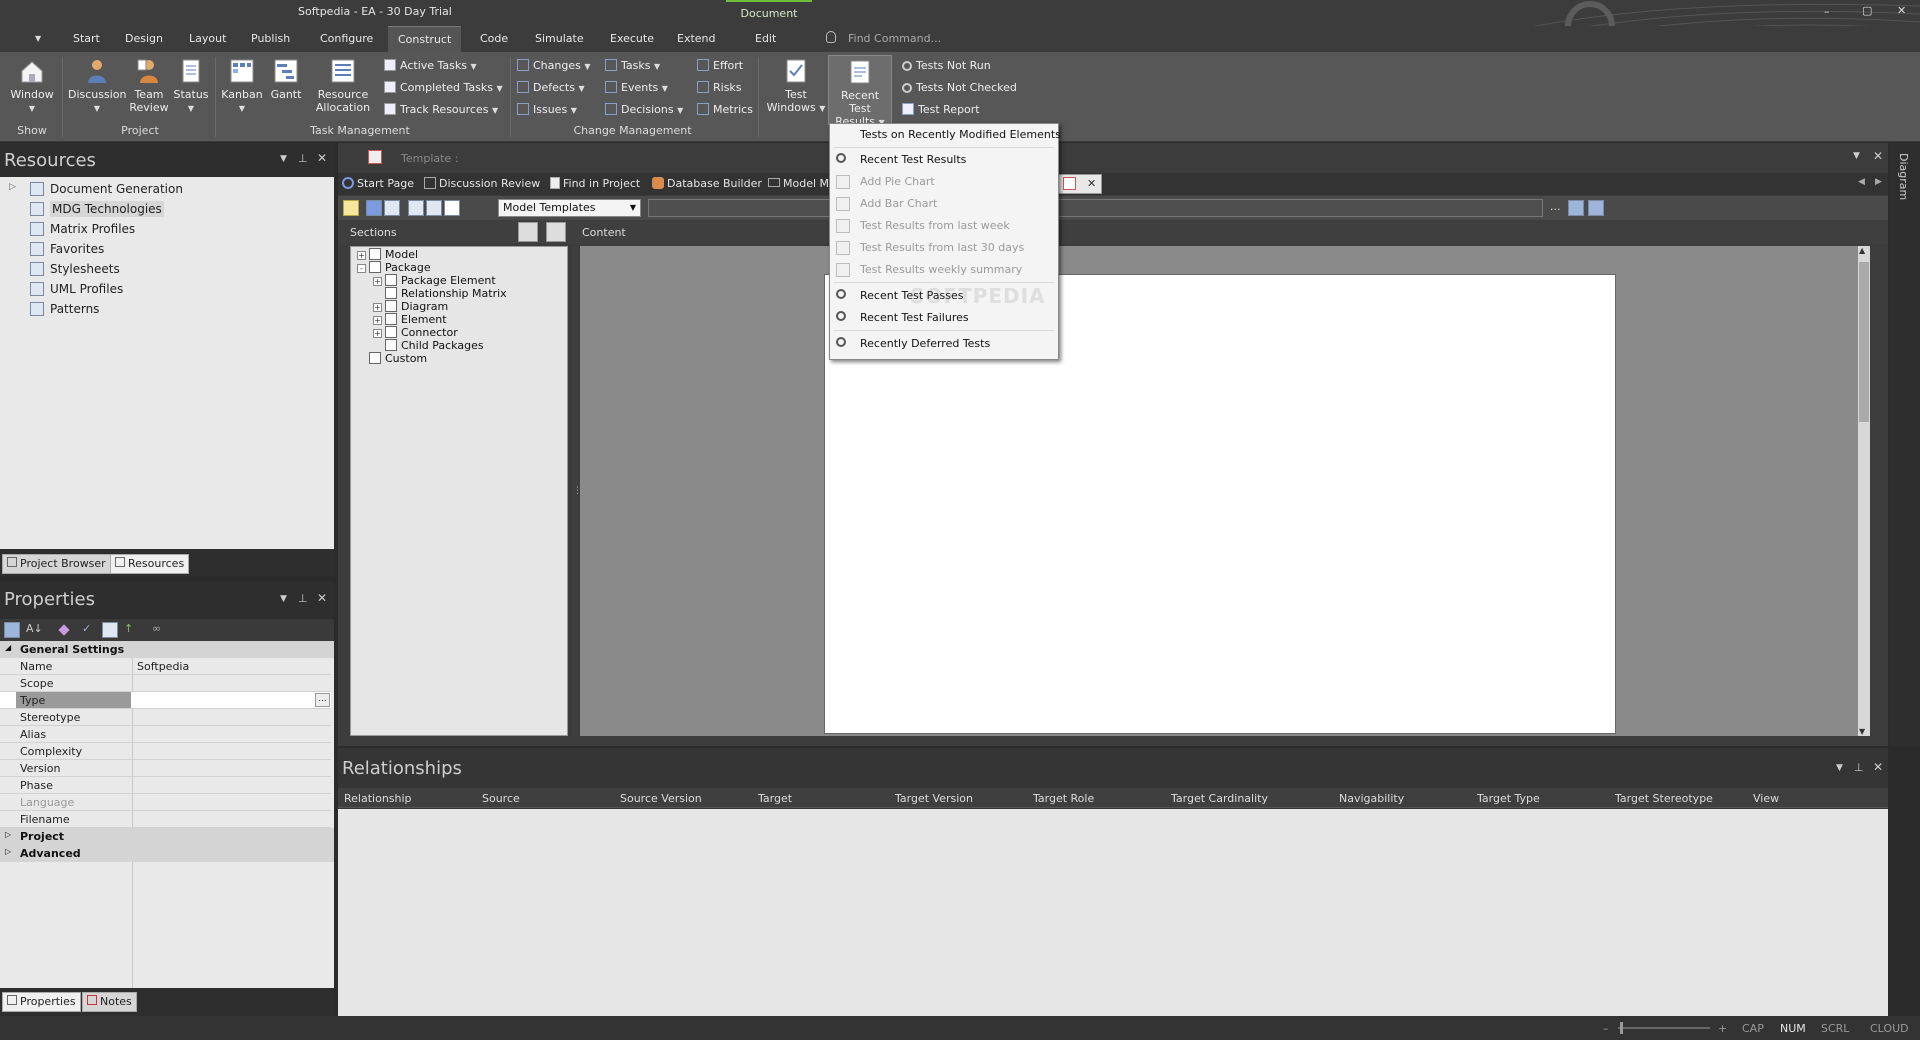  I want to click on section-advanced: ▷ Advanced, so click(167, 853).